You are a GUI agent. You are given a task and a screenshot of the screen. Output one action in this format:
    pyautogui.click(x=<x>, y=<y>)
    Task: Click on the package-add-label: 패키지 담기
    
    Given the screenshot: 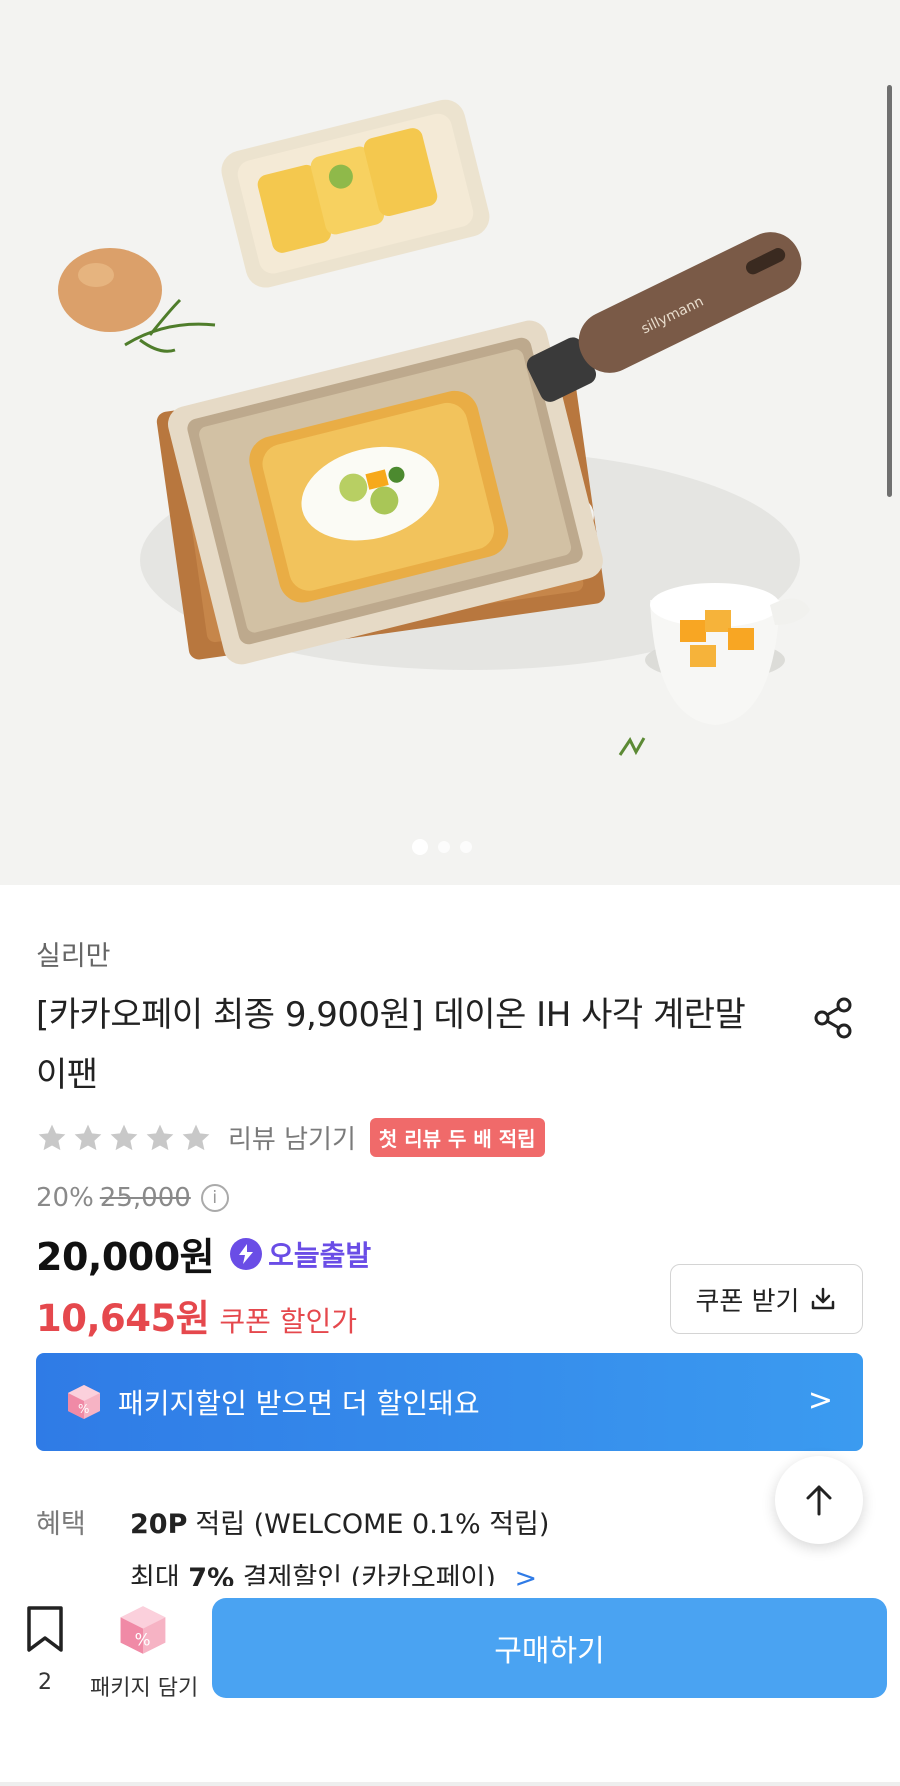 What is the action you would take?
    pyautogui.click(x=144, y=1688)
    